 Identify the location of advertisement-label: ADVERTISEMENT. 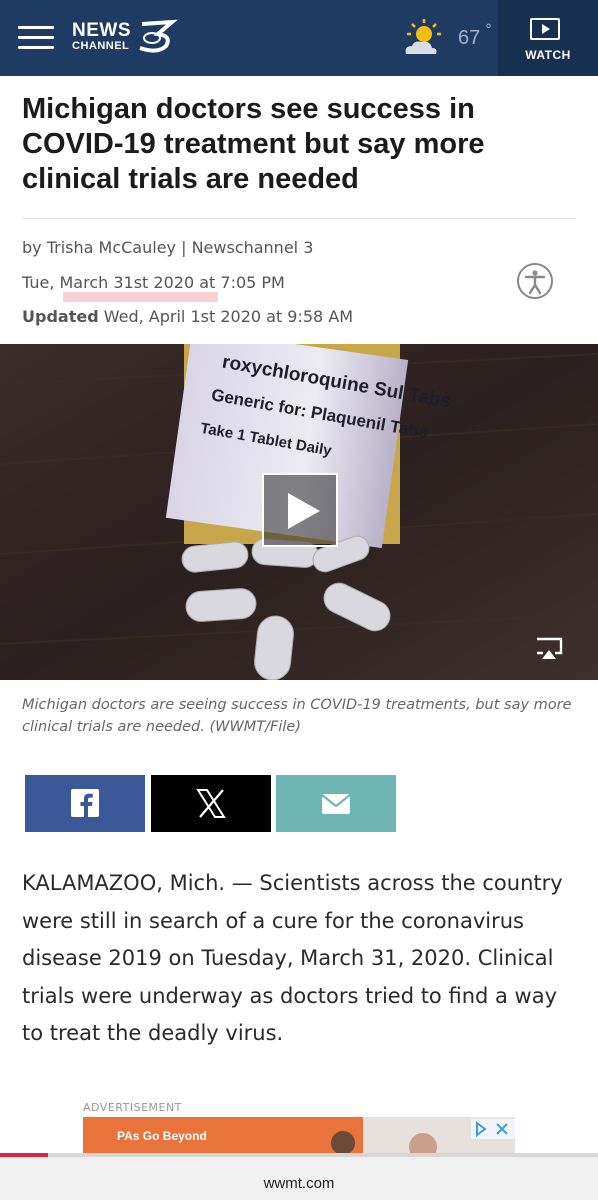
(132, 1107).